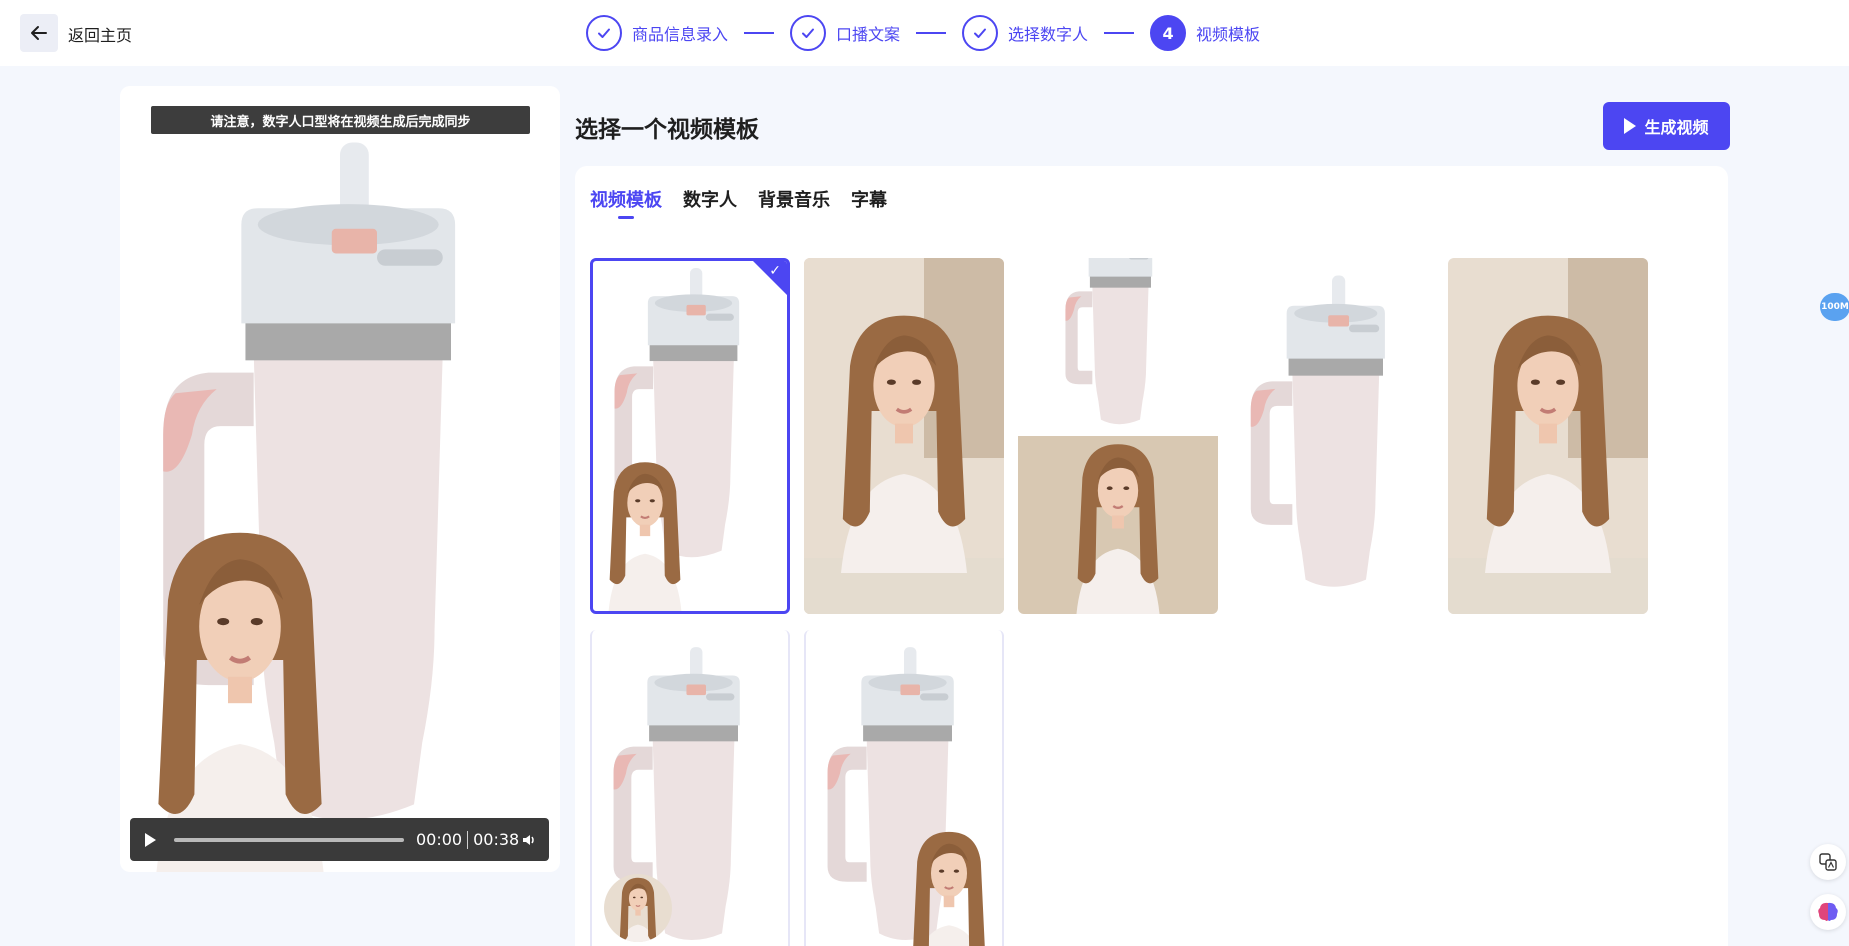 Image resolution: width=1849 pixels, height=946 pixels. Describe the element at coordinates (667, 130) in the screenshot. I see `page-title: 选择一个视频模板` at that location.